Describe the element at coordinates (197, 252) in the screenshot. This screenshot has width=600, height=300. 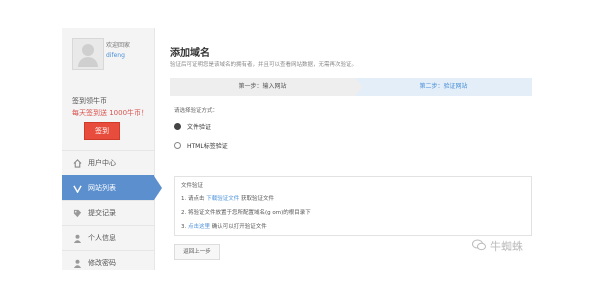
I see `previous-step-button: 返回上一步` at that location.